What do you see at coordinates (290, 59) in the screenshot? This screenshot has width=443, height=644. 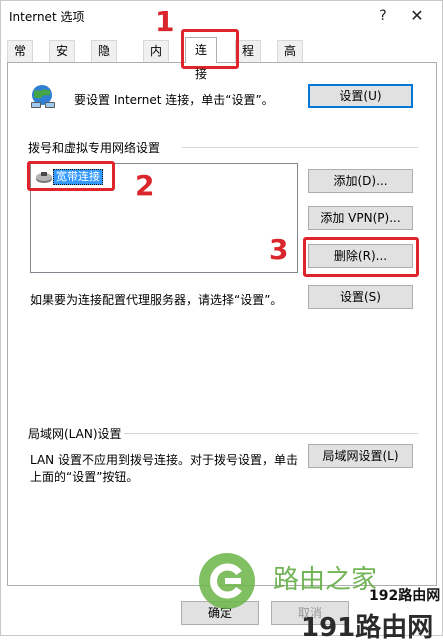 I see `tab-advanced: 高级` at bounding box center [290, 59].